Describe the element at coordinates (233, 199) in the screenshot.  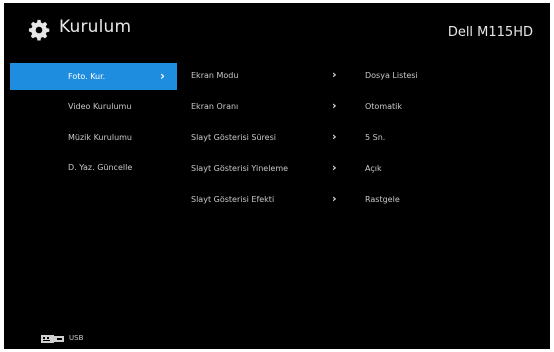
I see `setting-name: Slayt Gösterisi Efekti` at that location.